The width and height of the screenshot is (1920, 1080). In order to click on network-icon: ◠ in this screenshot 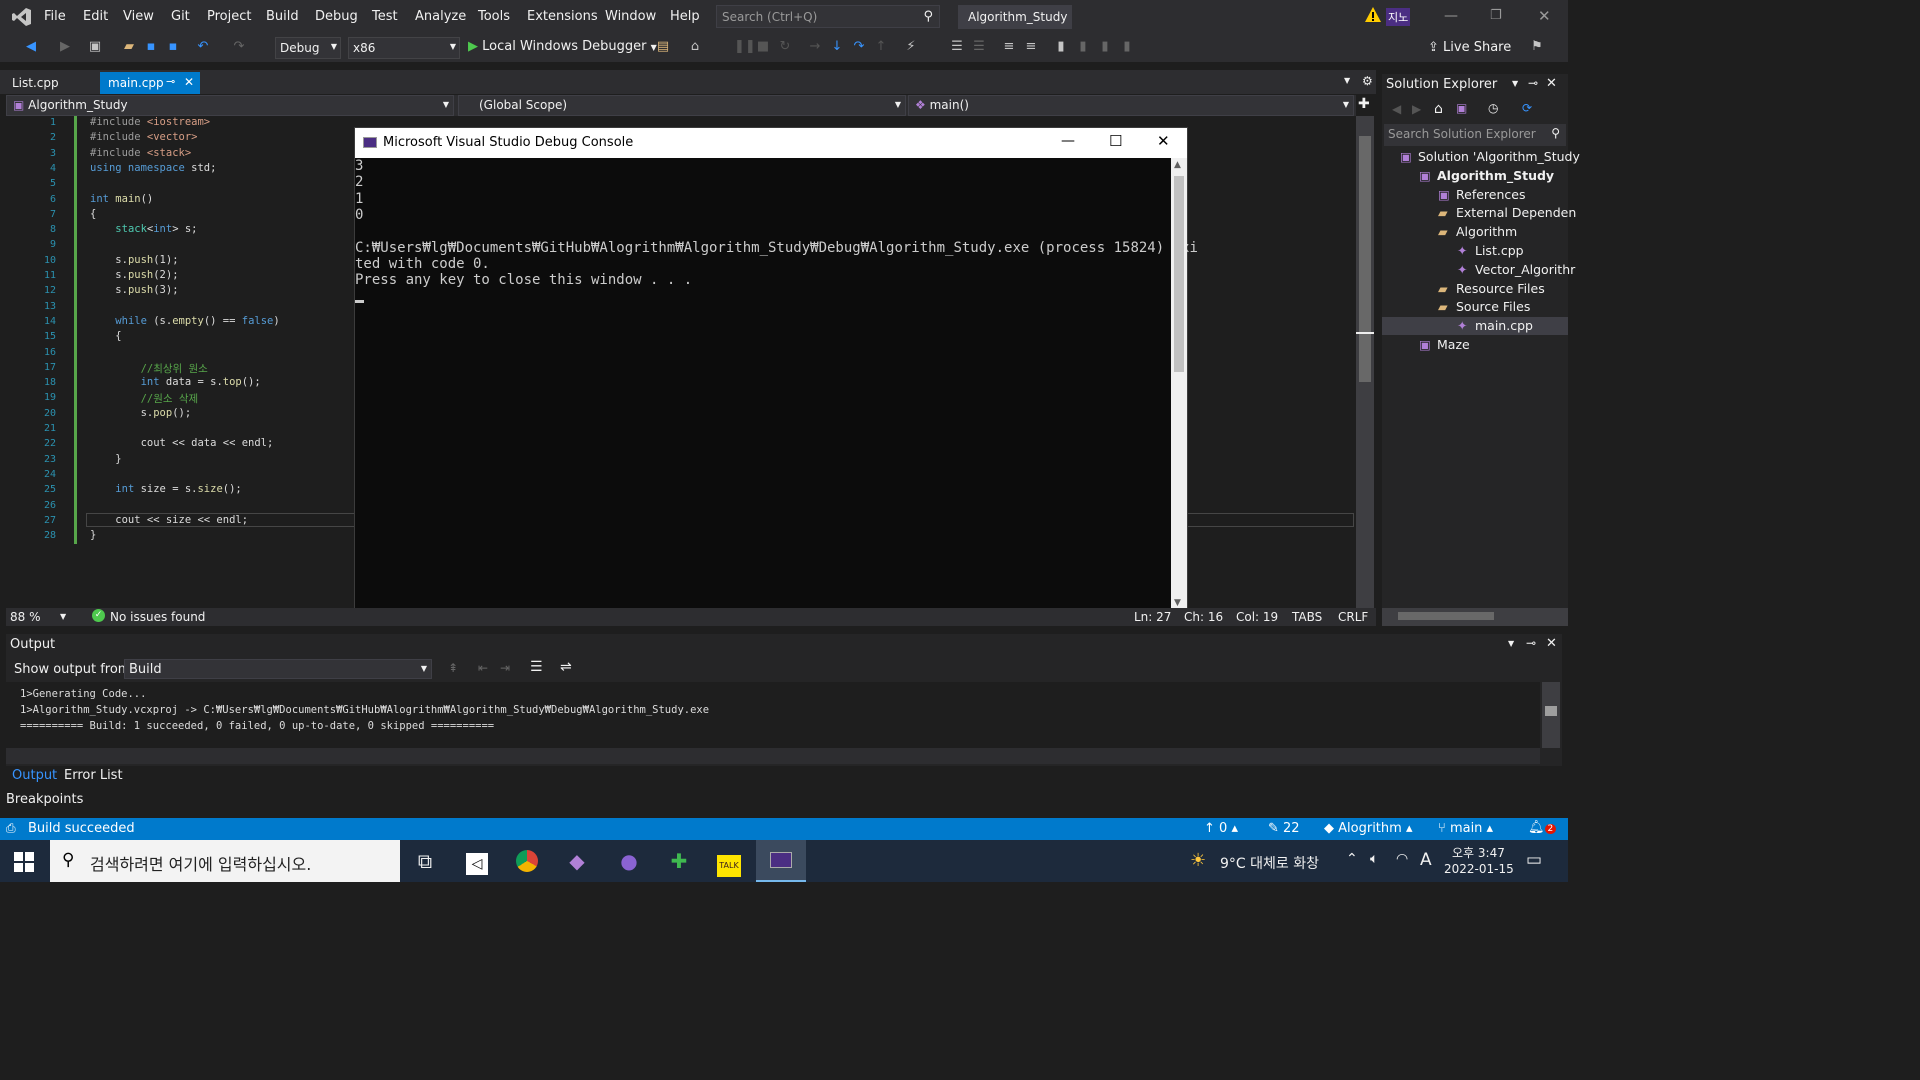, I will do `click(1402, 859)`.